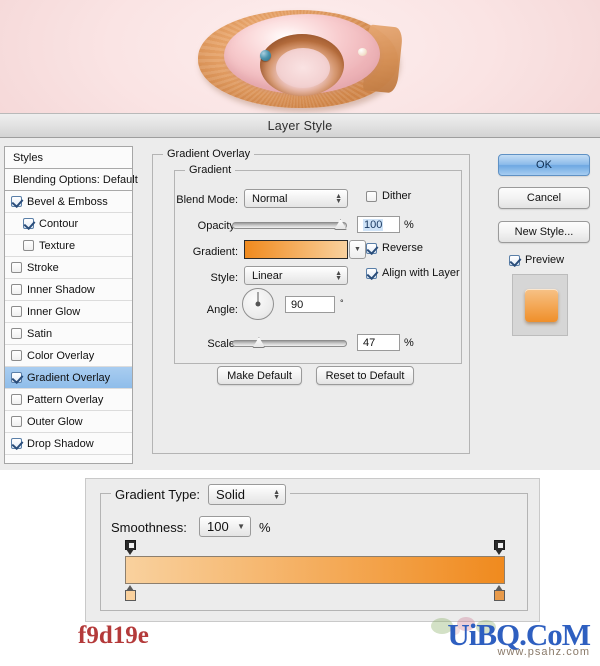 The image size is (600, 666). Describe the element at coordinates (388, 196) in the screenshot. I see `dither-checkbox: Dither` at that location.